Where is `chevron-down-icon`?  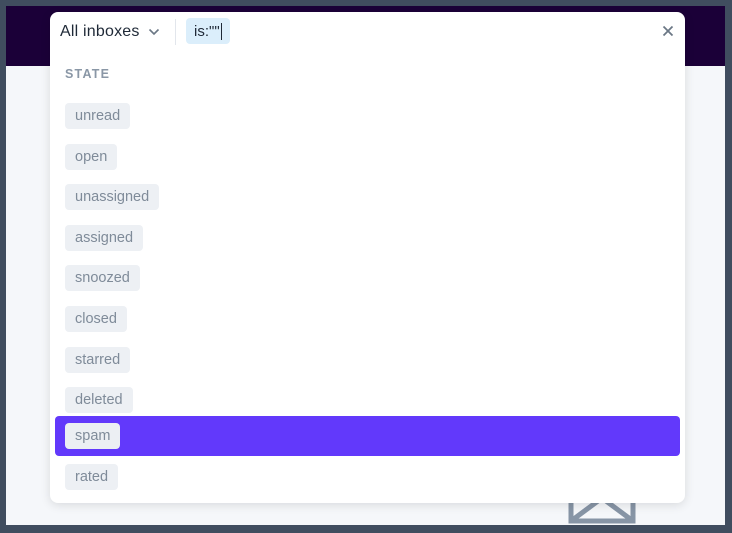 chevron-down-icon is located at coordinates (153, 32).